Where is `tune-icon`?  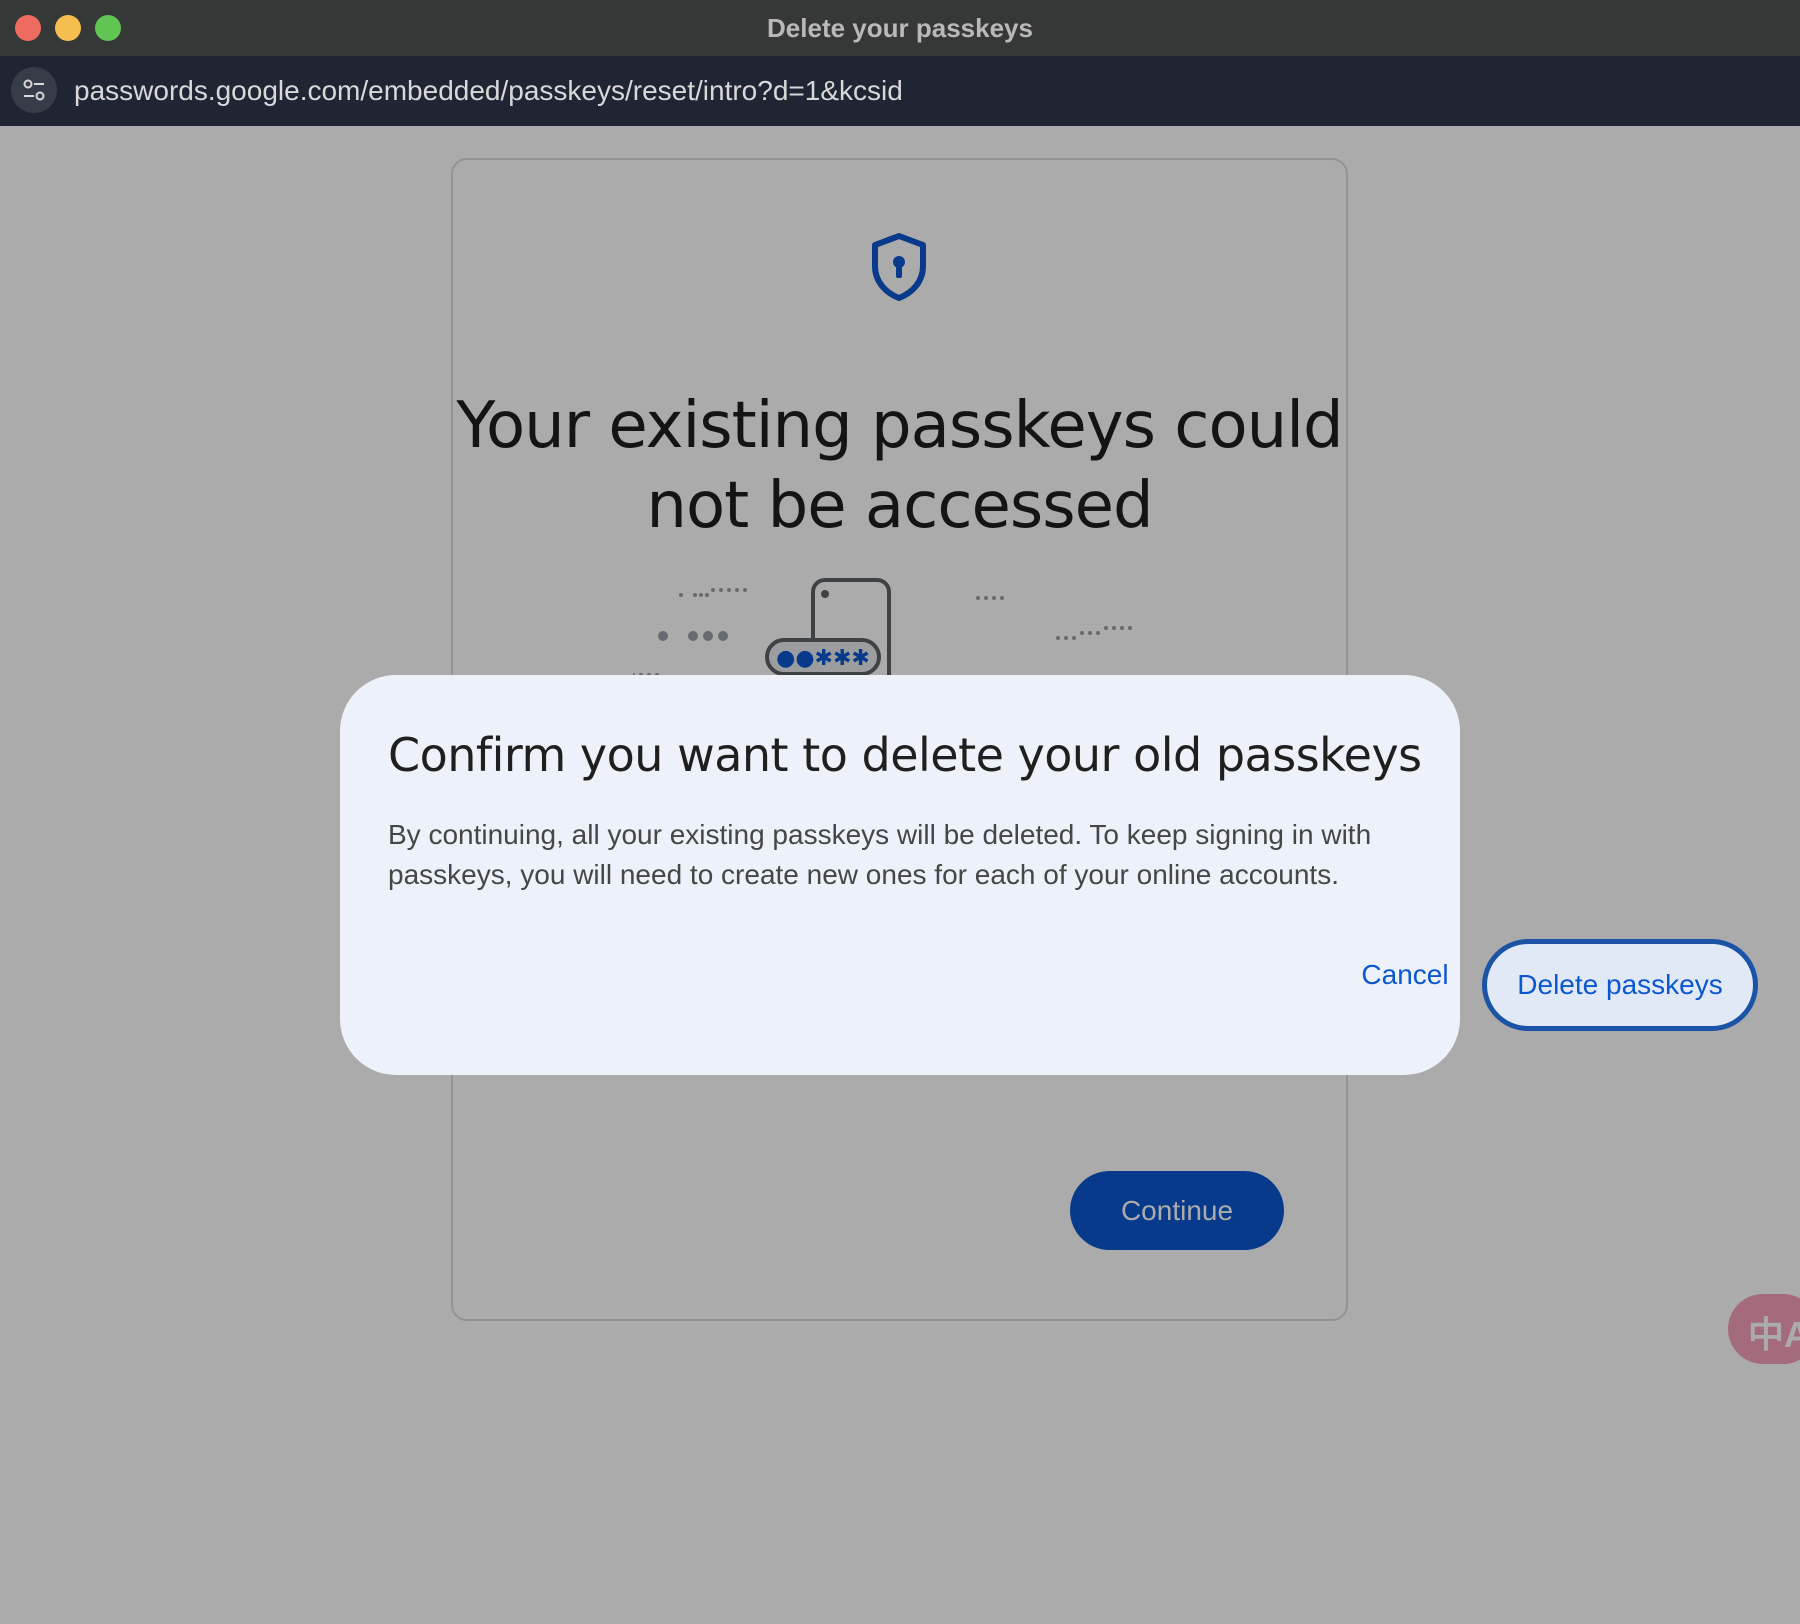
tune-icon is located at coordinates (34, 90).